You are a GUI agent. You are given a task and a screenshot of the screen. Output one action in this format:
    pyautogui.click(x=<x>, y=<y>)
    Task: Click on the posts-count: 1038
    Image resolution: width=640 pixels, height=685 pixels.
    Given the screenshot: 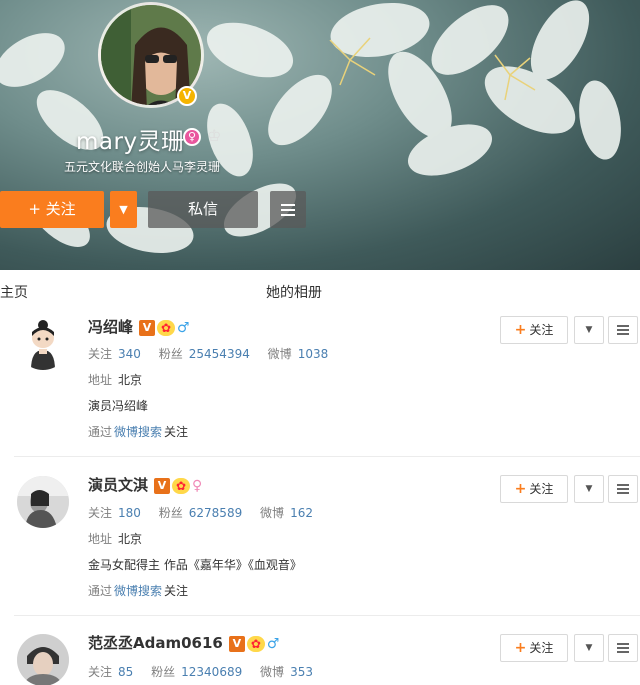 What is the action you would take?
    pyautogui.click(x=313, y=354)
    